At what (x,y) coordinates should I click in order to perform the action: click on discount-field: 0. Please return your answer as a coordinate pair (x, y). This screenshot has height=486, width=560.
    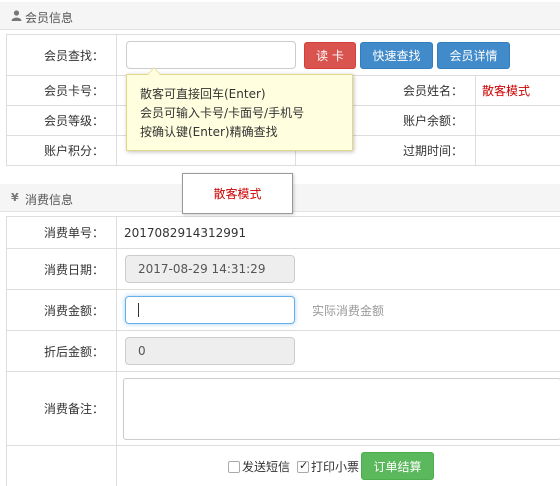
    Looking at the image, I should click on (210, 351).